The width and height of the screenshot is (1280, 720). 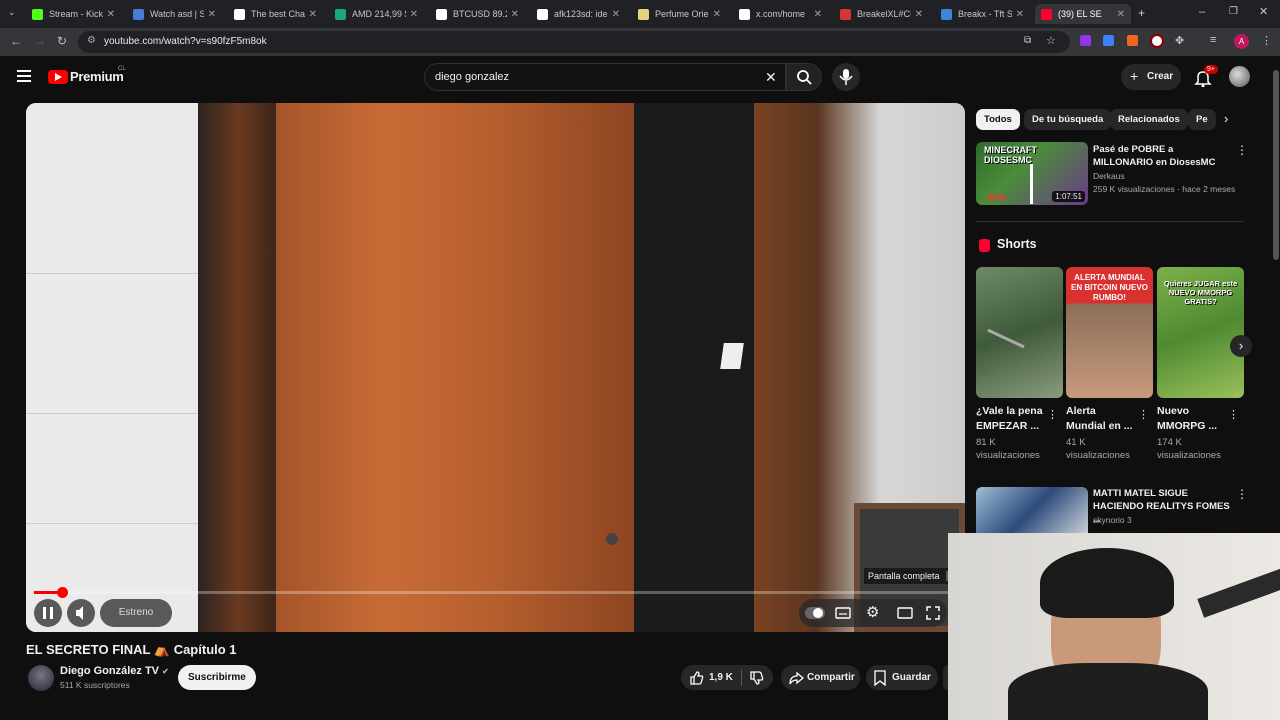 I want to click on dislike-thumb-icon, so click(x=757, y=678).